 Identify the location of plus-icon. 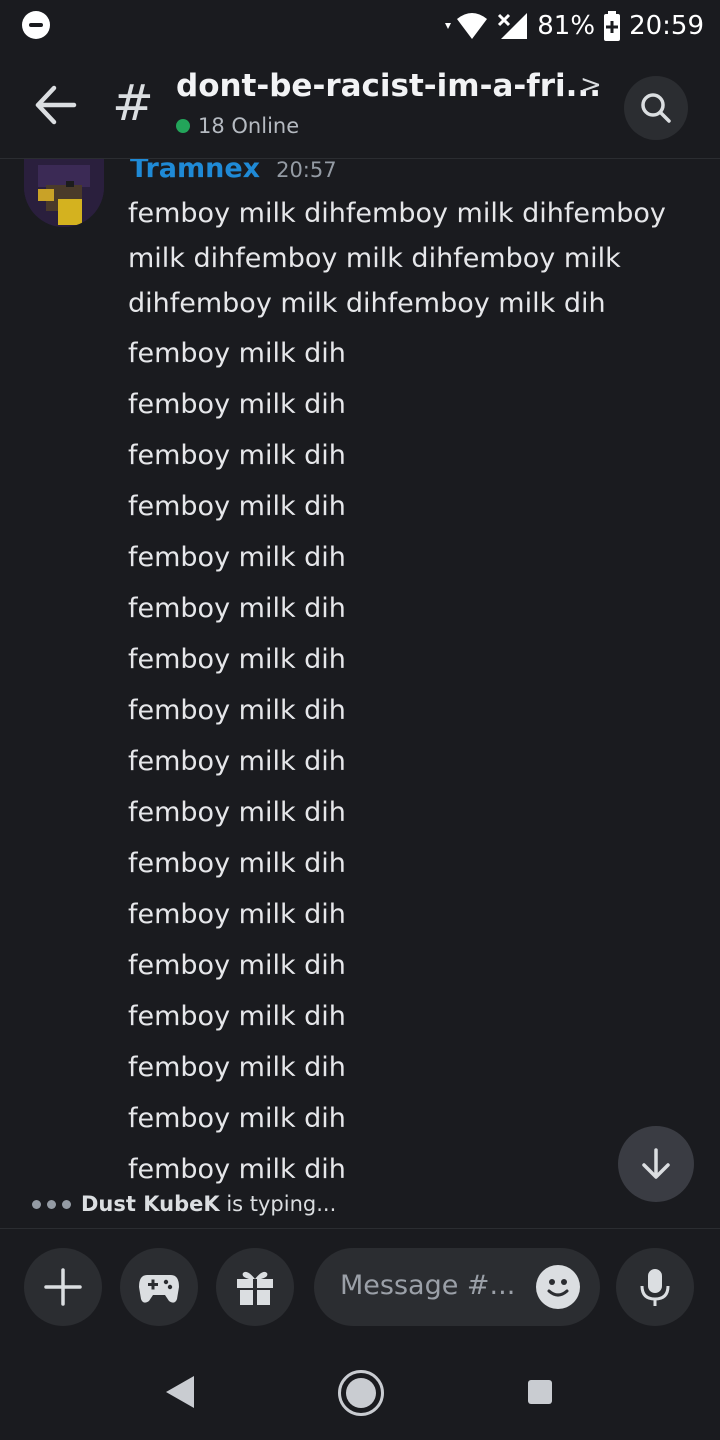
(63, 1287).